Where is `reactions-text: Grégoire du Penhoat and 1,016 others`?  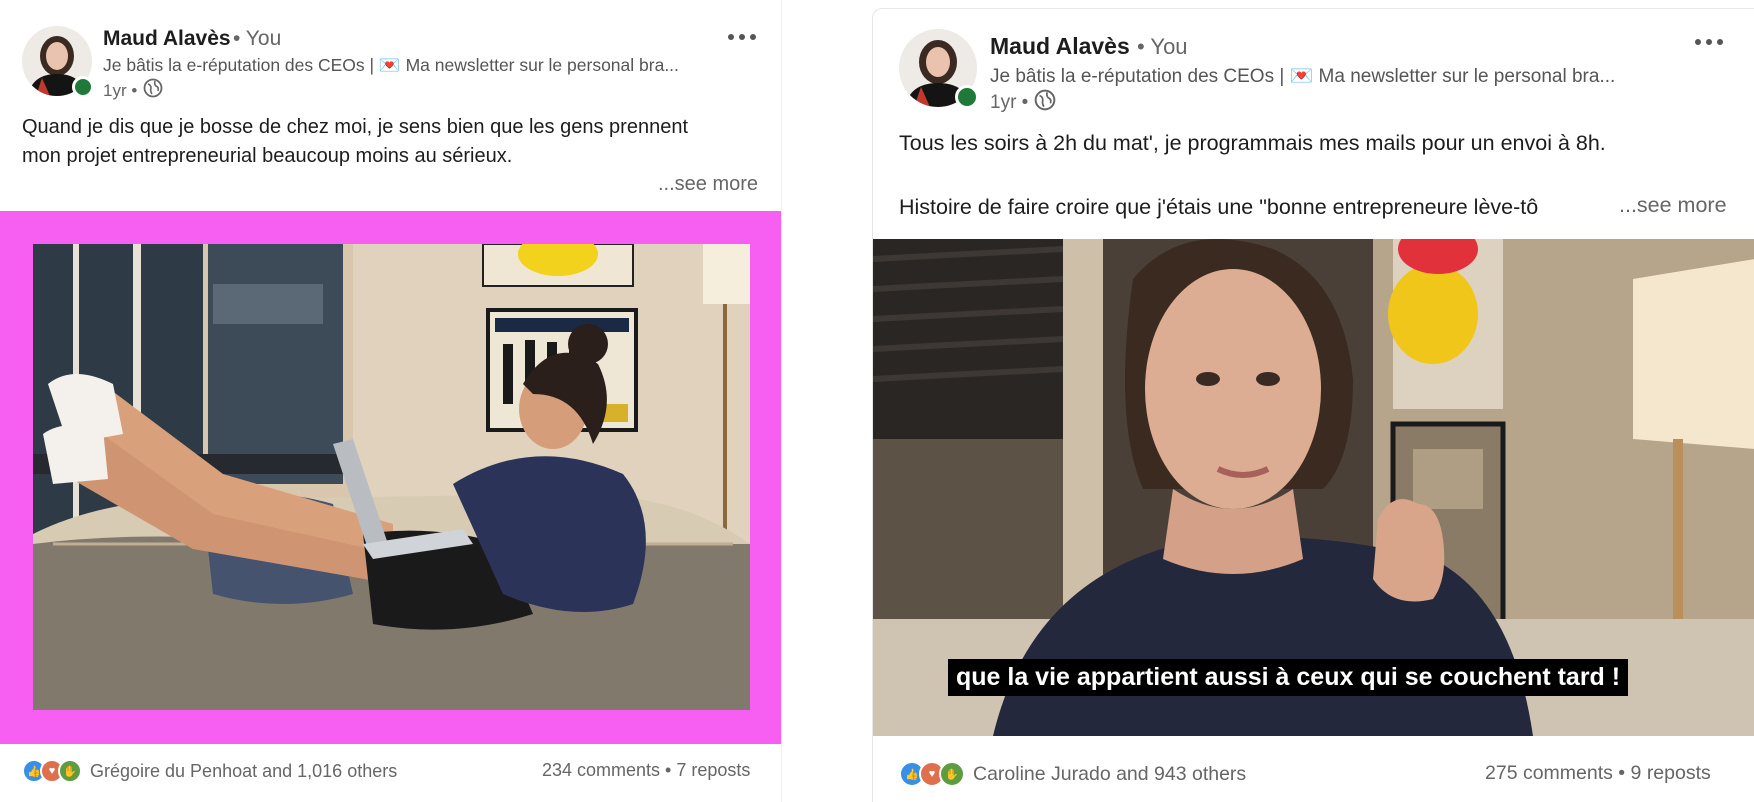 reactions-text: Grégoire du Penhoat and 1,016 others is located at coordinates (243, 771).